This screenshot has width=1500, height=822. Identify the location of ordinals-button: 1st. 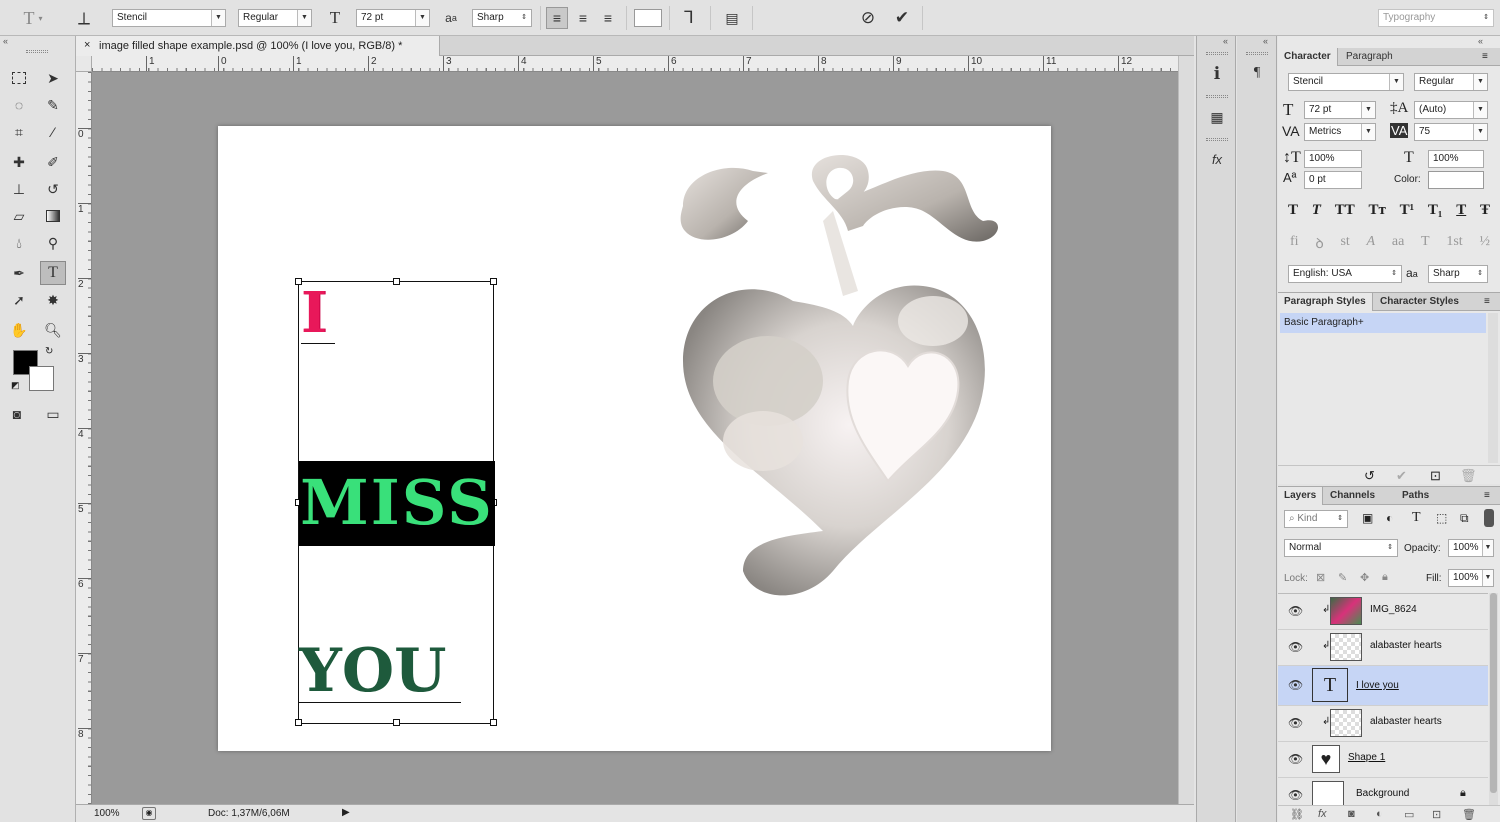
(1454, 244).